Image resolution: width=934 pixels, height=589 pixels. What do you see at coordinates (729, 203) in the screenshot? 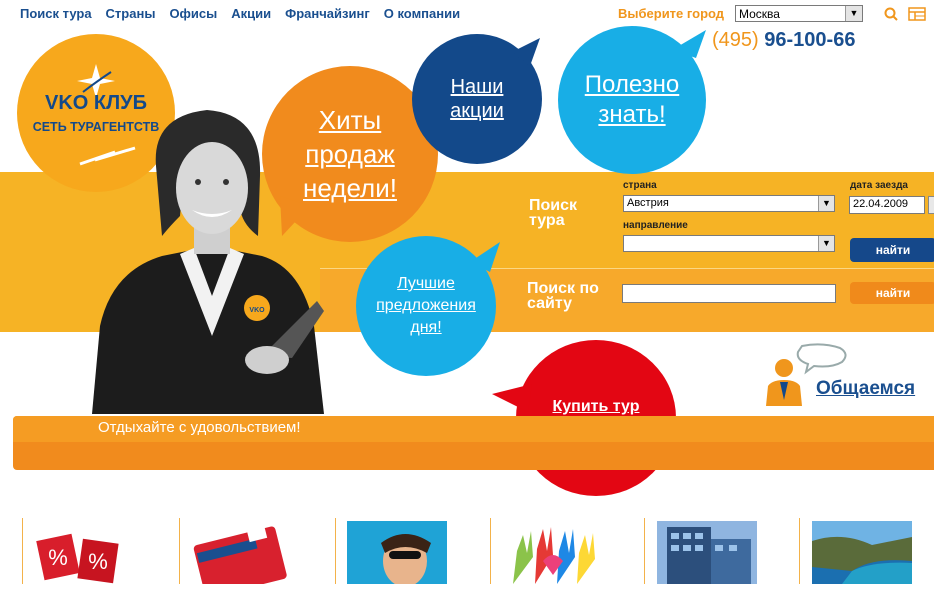
I see `country-select: Австрия ▼` at bounding box center [729, 203].